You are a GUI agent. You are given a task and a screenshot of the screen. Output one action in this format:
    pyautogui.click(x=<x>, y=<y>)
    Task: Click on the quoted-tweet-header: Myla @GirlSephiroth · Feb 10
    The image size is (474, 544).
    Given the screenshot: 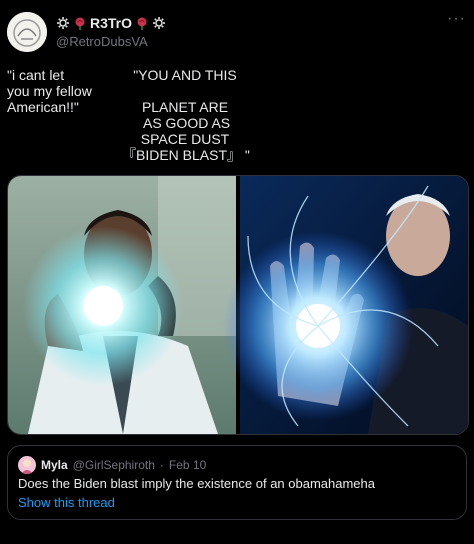 What is the action you would take?
    pyautogui.click(x=112, y=465)
    